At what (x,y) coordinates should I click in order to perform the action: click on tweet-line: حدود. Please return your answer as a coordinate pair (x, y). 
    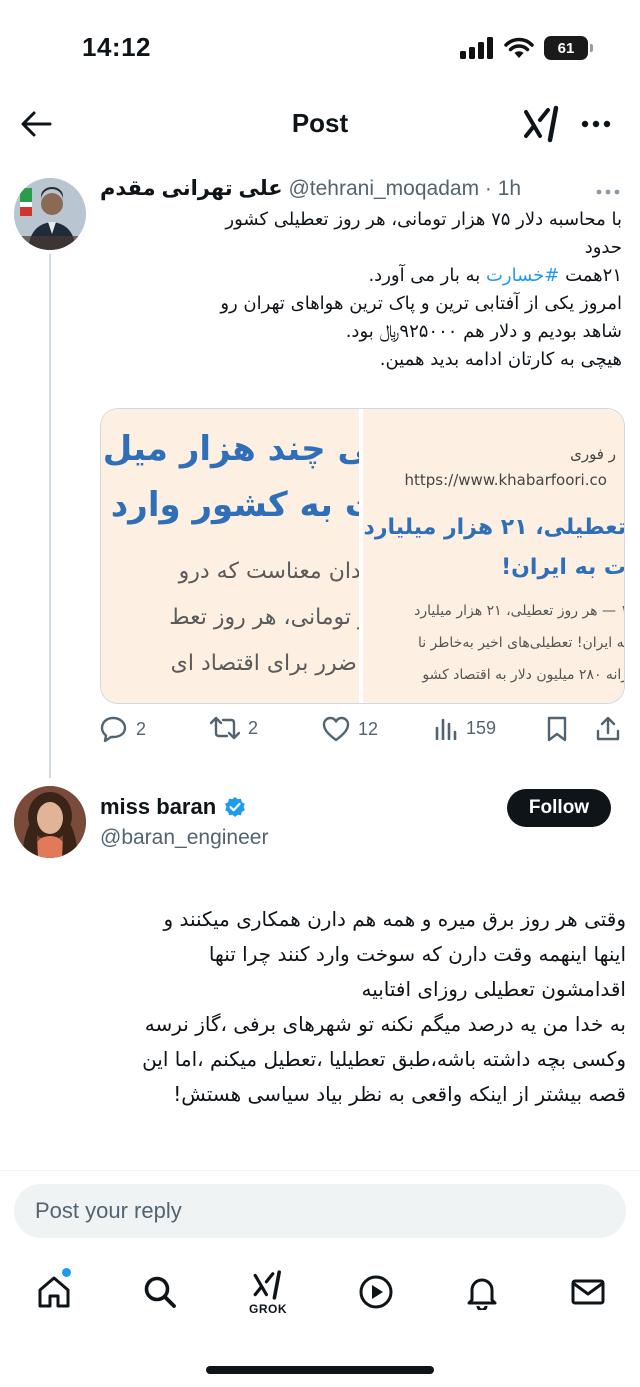
    Looking at the image, I should click on (603, 247).